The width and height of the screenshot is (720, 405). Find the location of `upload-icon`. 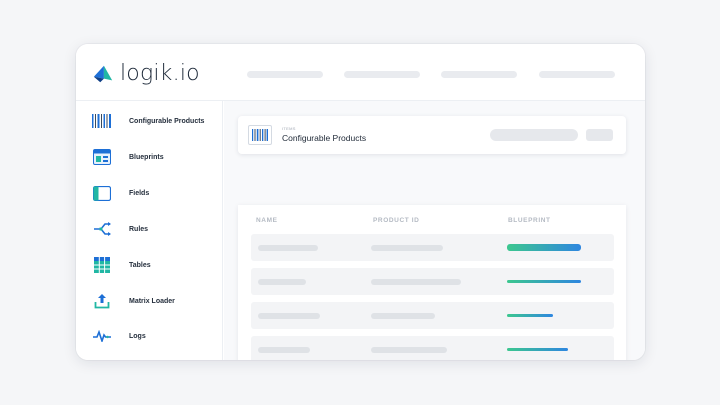

upload-icon is located at coordinates (101, 301).